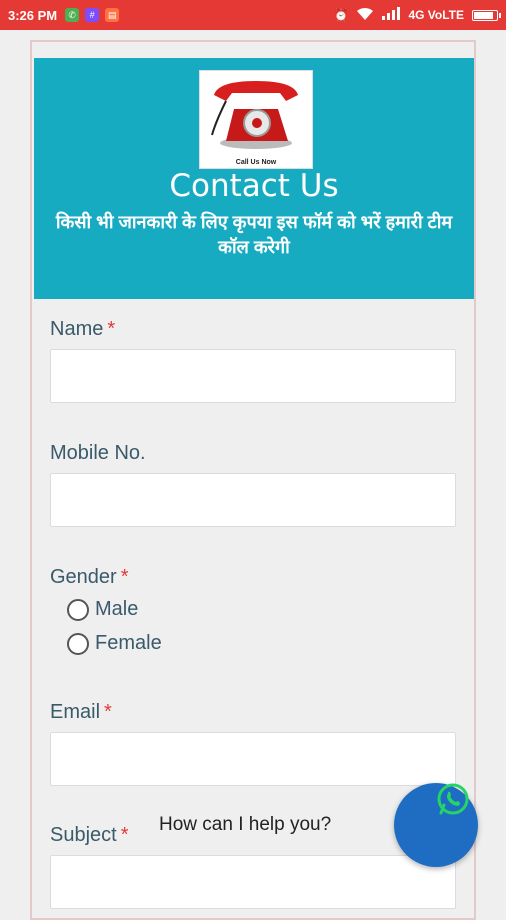 The image size is (506, 920). What do you see at coordinates (78, 643) in the screenshot?
I see `female-radio` at bounding box center [78, 643].